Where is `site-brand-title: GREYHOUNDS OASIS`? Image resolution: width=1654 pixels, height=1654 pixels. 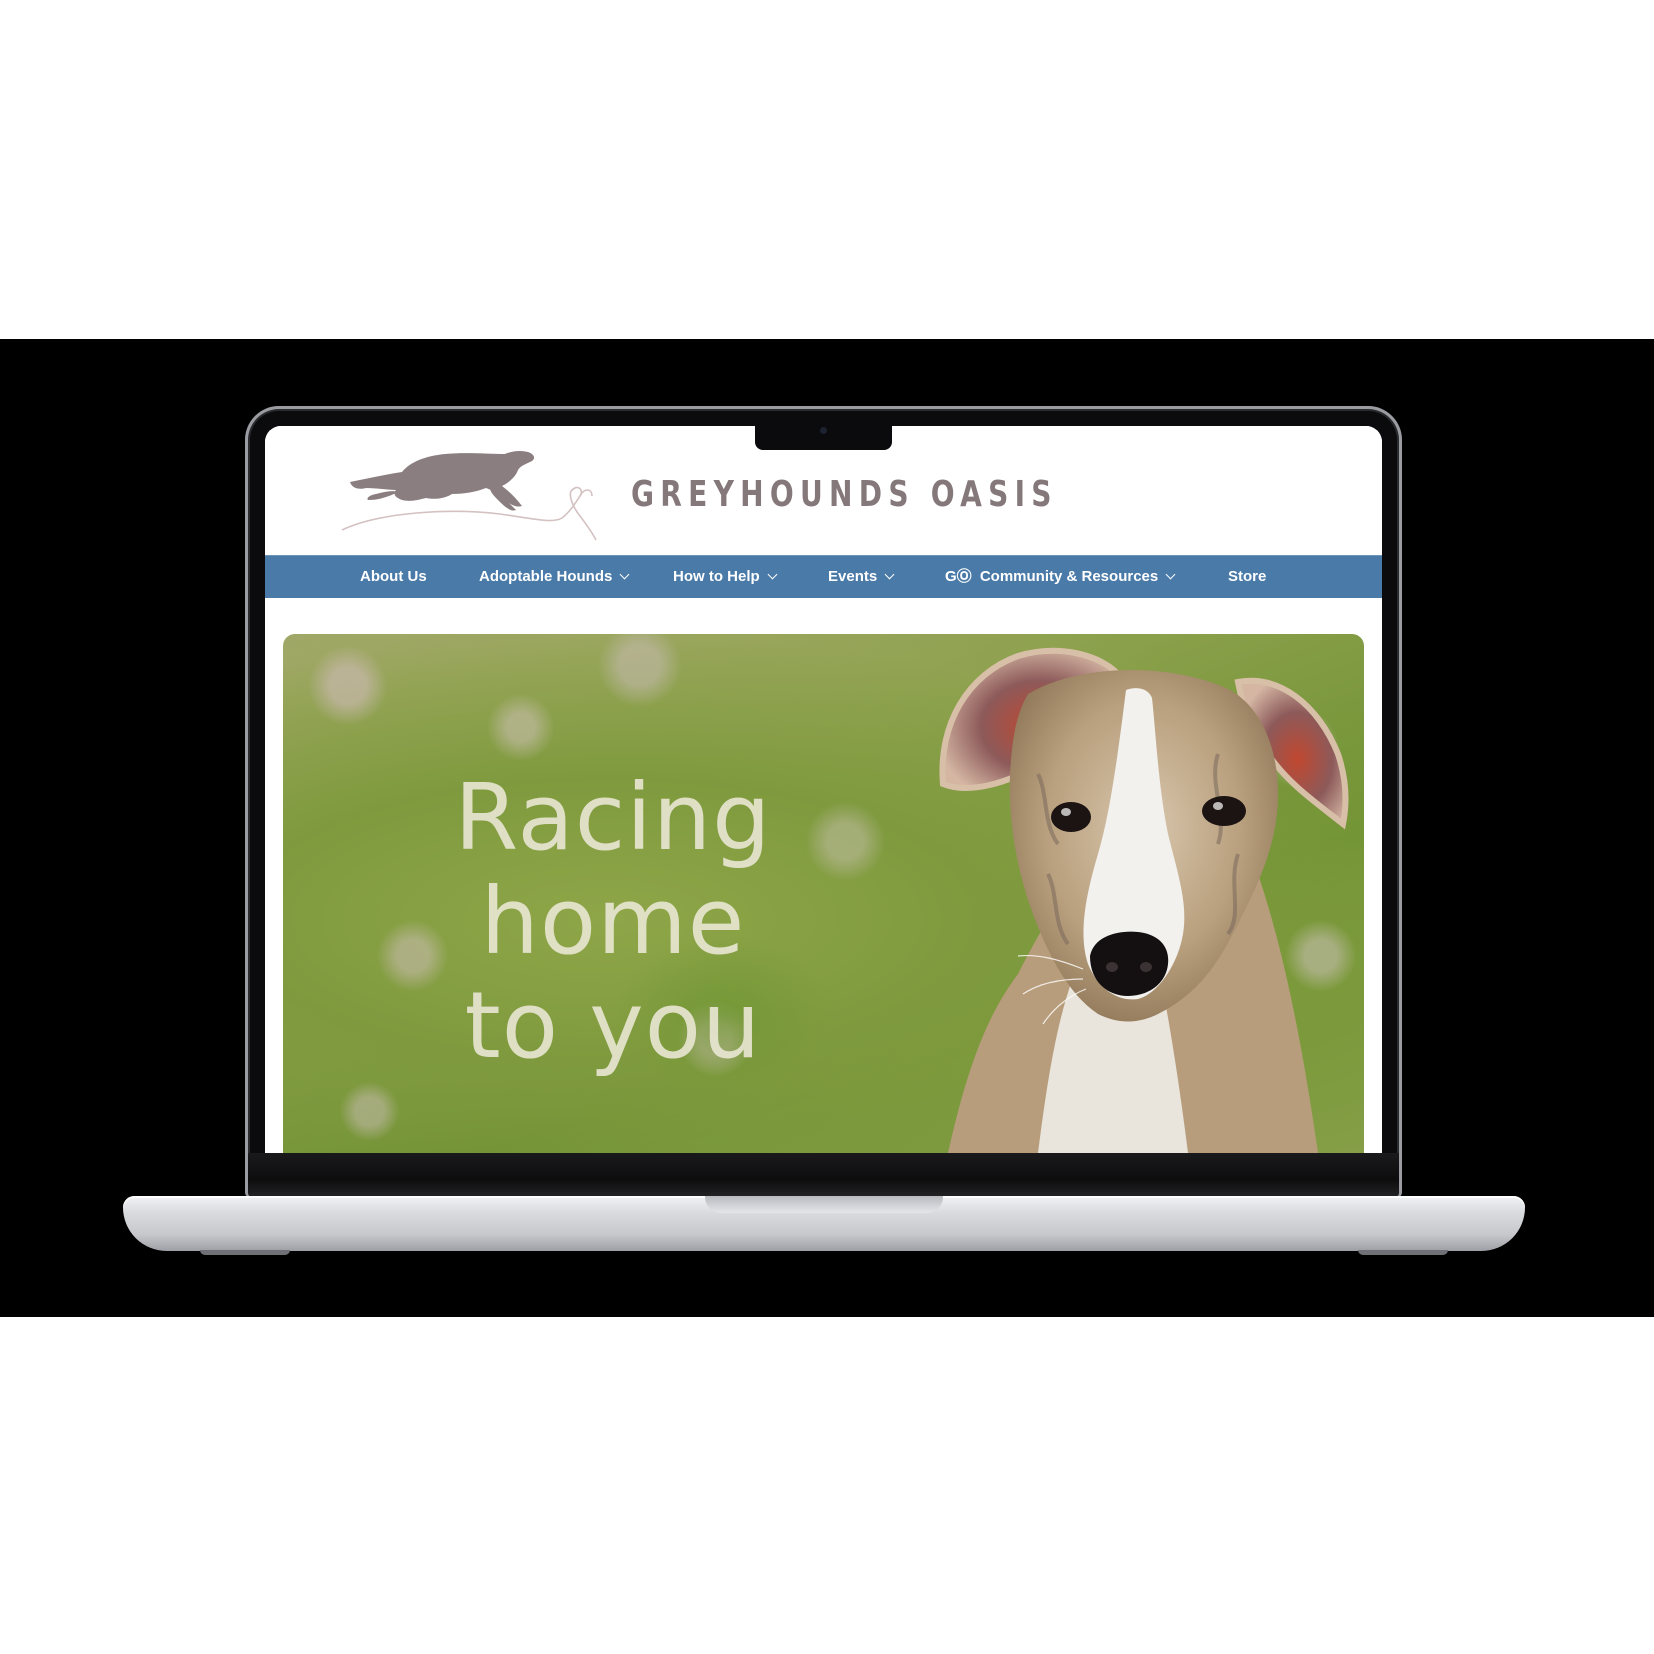 site-brand-title: GREYHOUNDS OASIS is located at coordinates (844, 494).